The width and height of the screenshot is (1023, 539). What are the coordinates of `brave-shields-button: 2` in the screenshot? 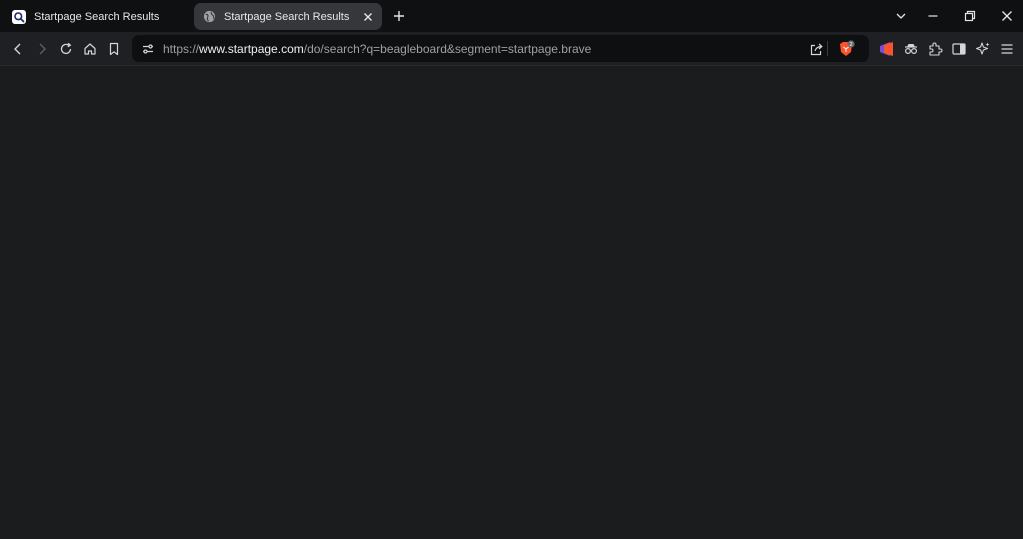 It's located at (846, 49).